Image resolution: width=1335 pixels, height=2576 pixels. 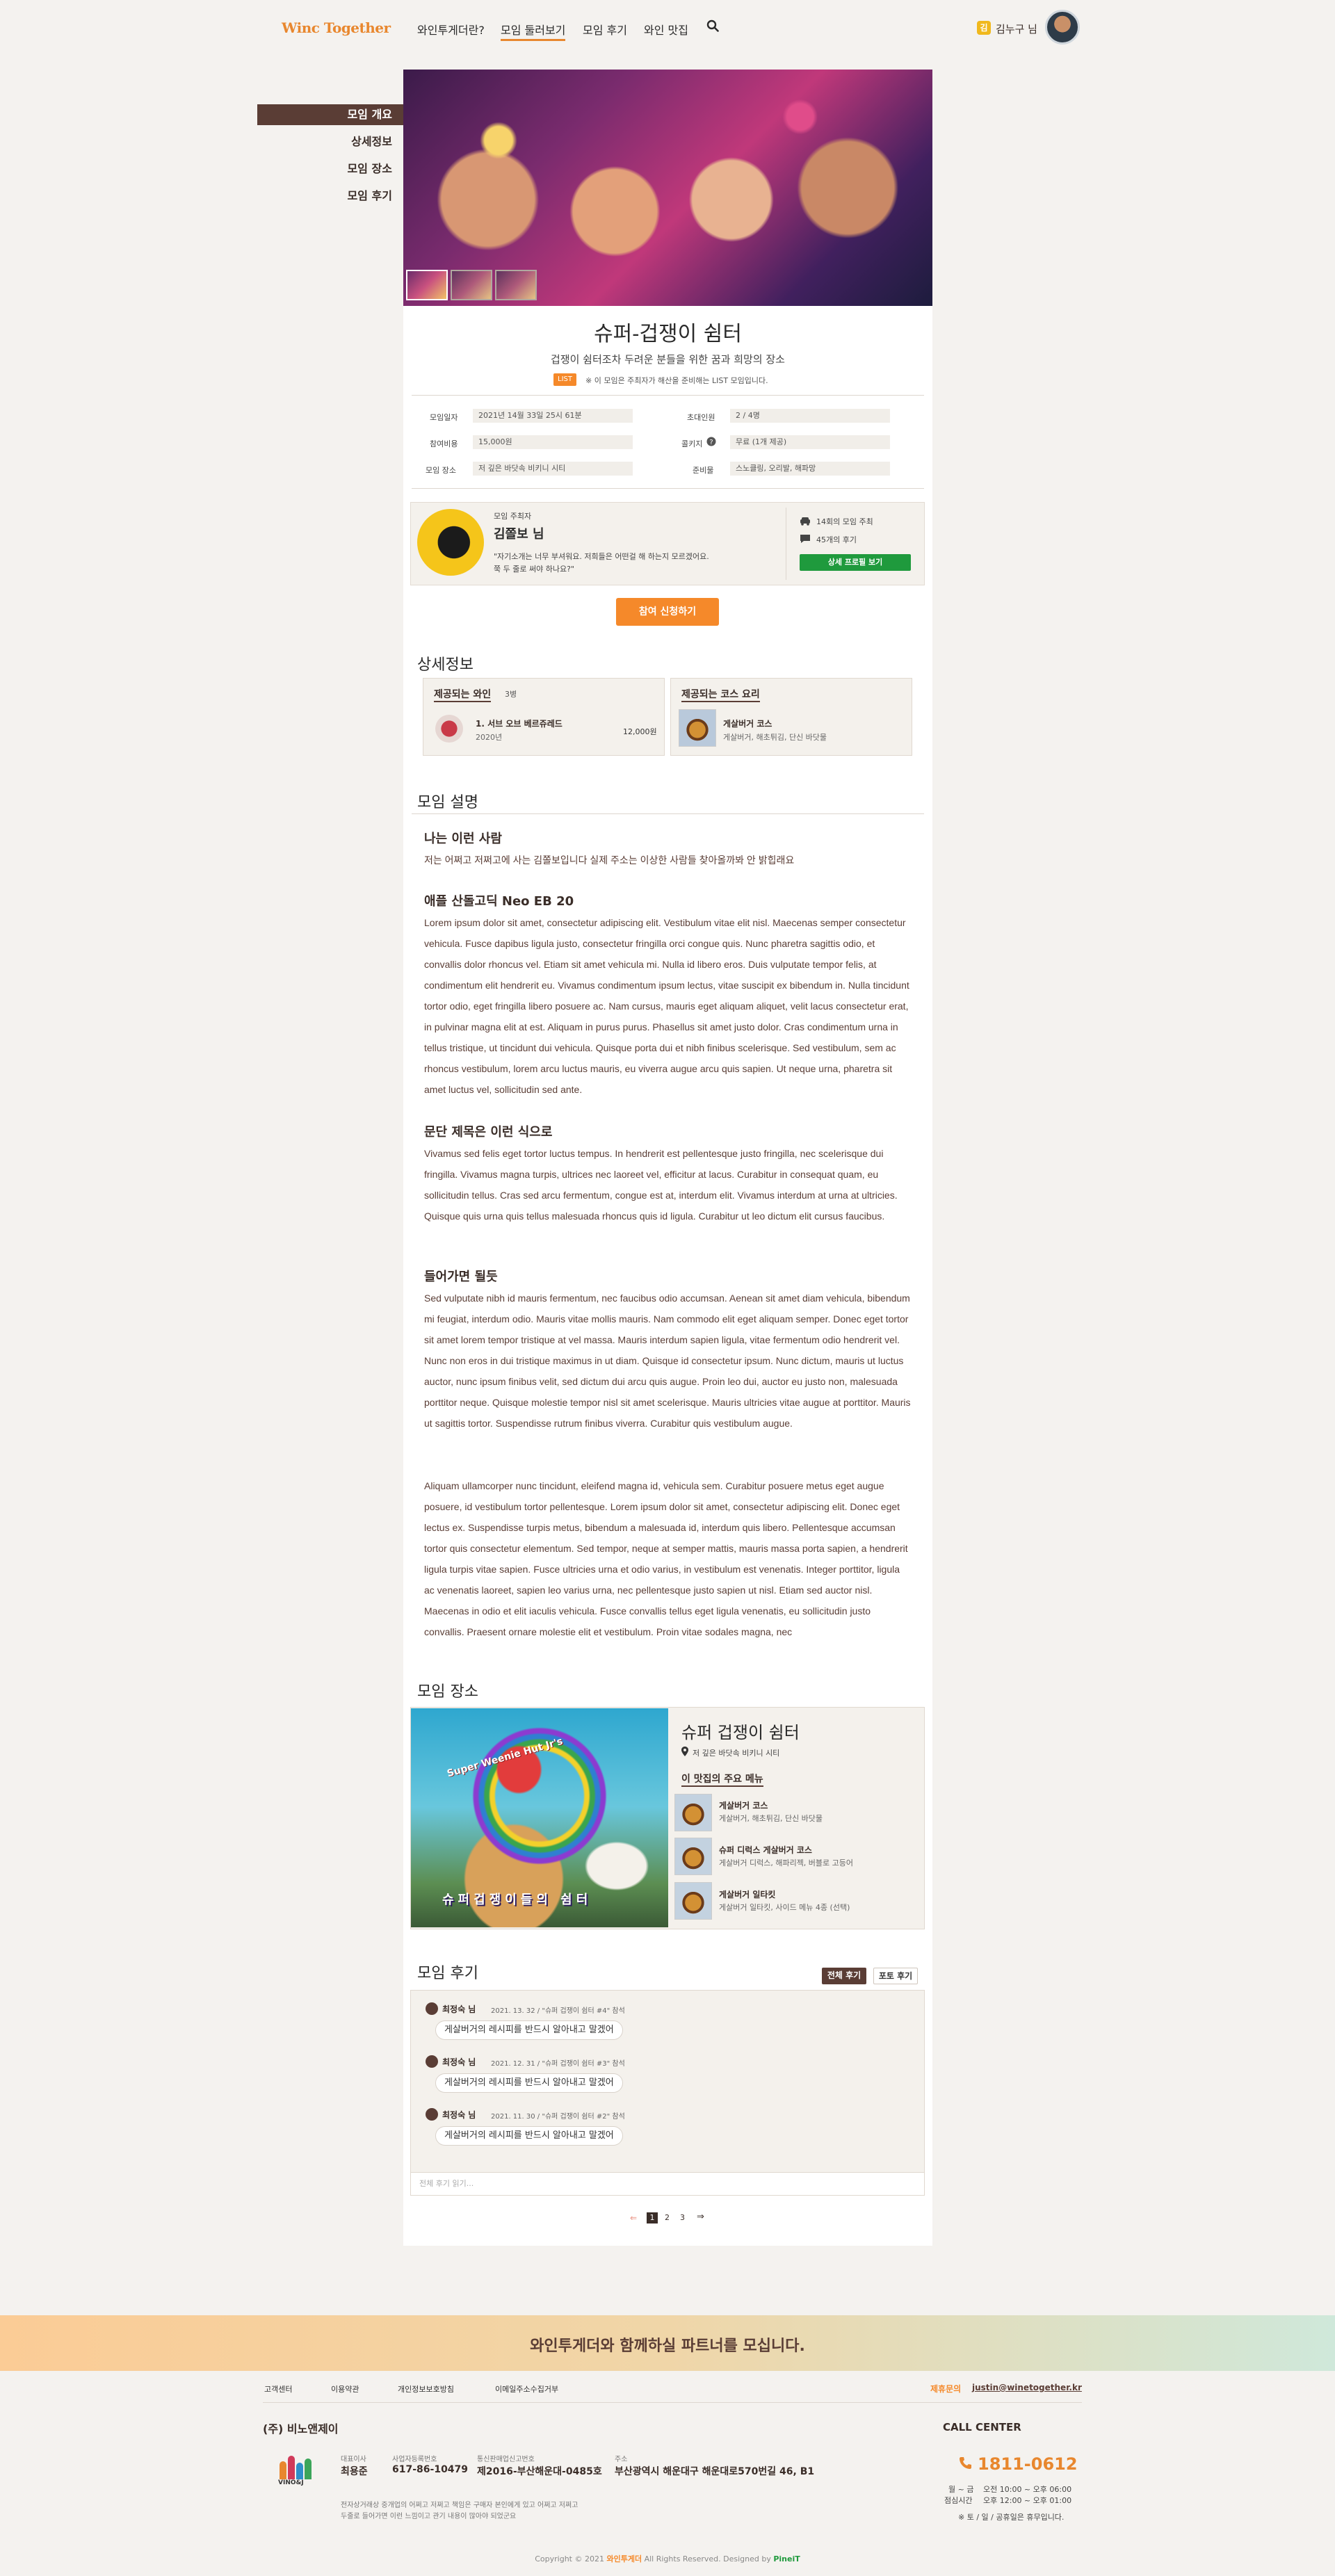 What do you see at coordinates (519, 534) in the screenshot?
I see `host-name: 김쫄보 님` at bounding box center [519, 534].